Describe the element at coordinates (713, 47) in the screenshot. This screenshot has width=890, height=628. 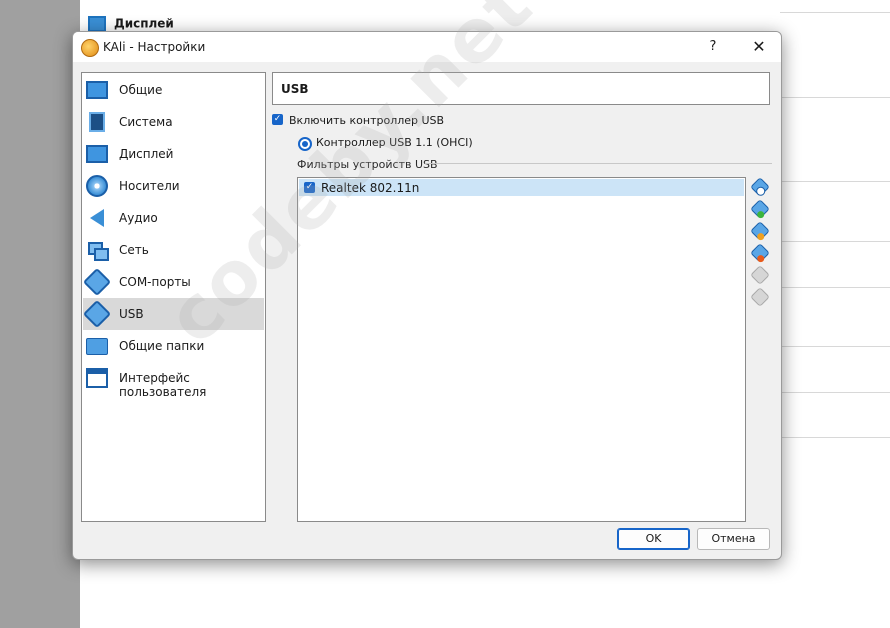
I see `help-button: ?` at that location.